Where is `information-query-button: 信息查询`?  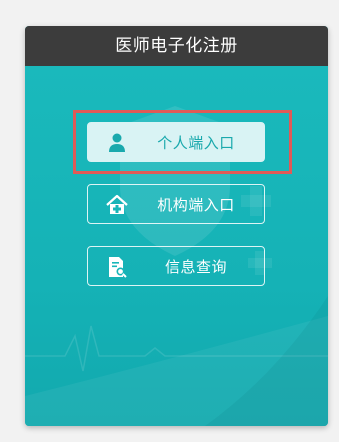 information-query-button: 信息查询 is located at coordinates (176, 266).